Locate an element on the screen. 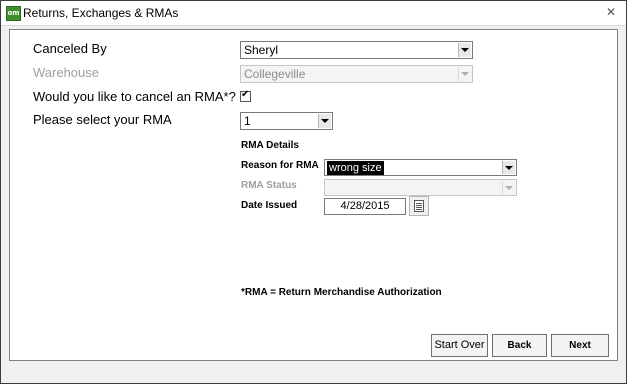 The image size is (627, 384). window-title: Returns, Exchanges & RMAs is located at coordinates (101, 13).